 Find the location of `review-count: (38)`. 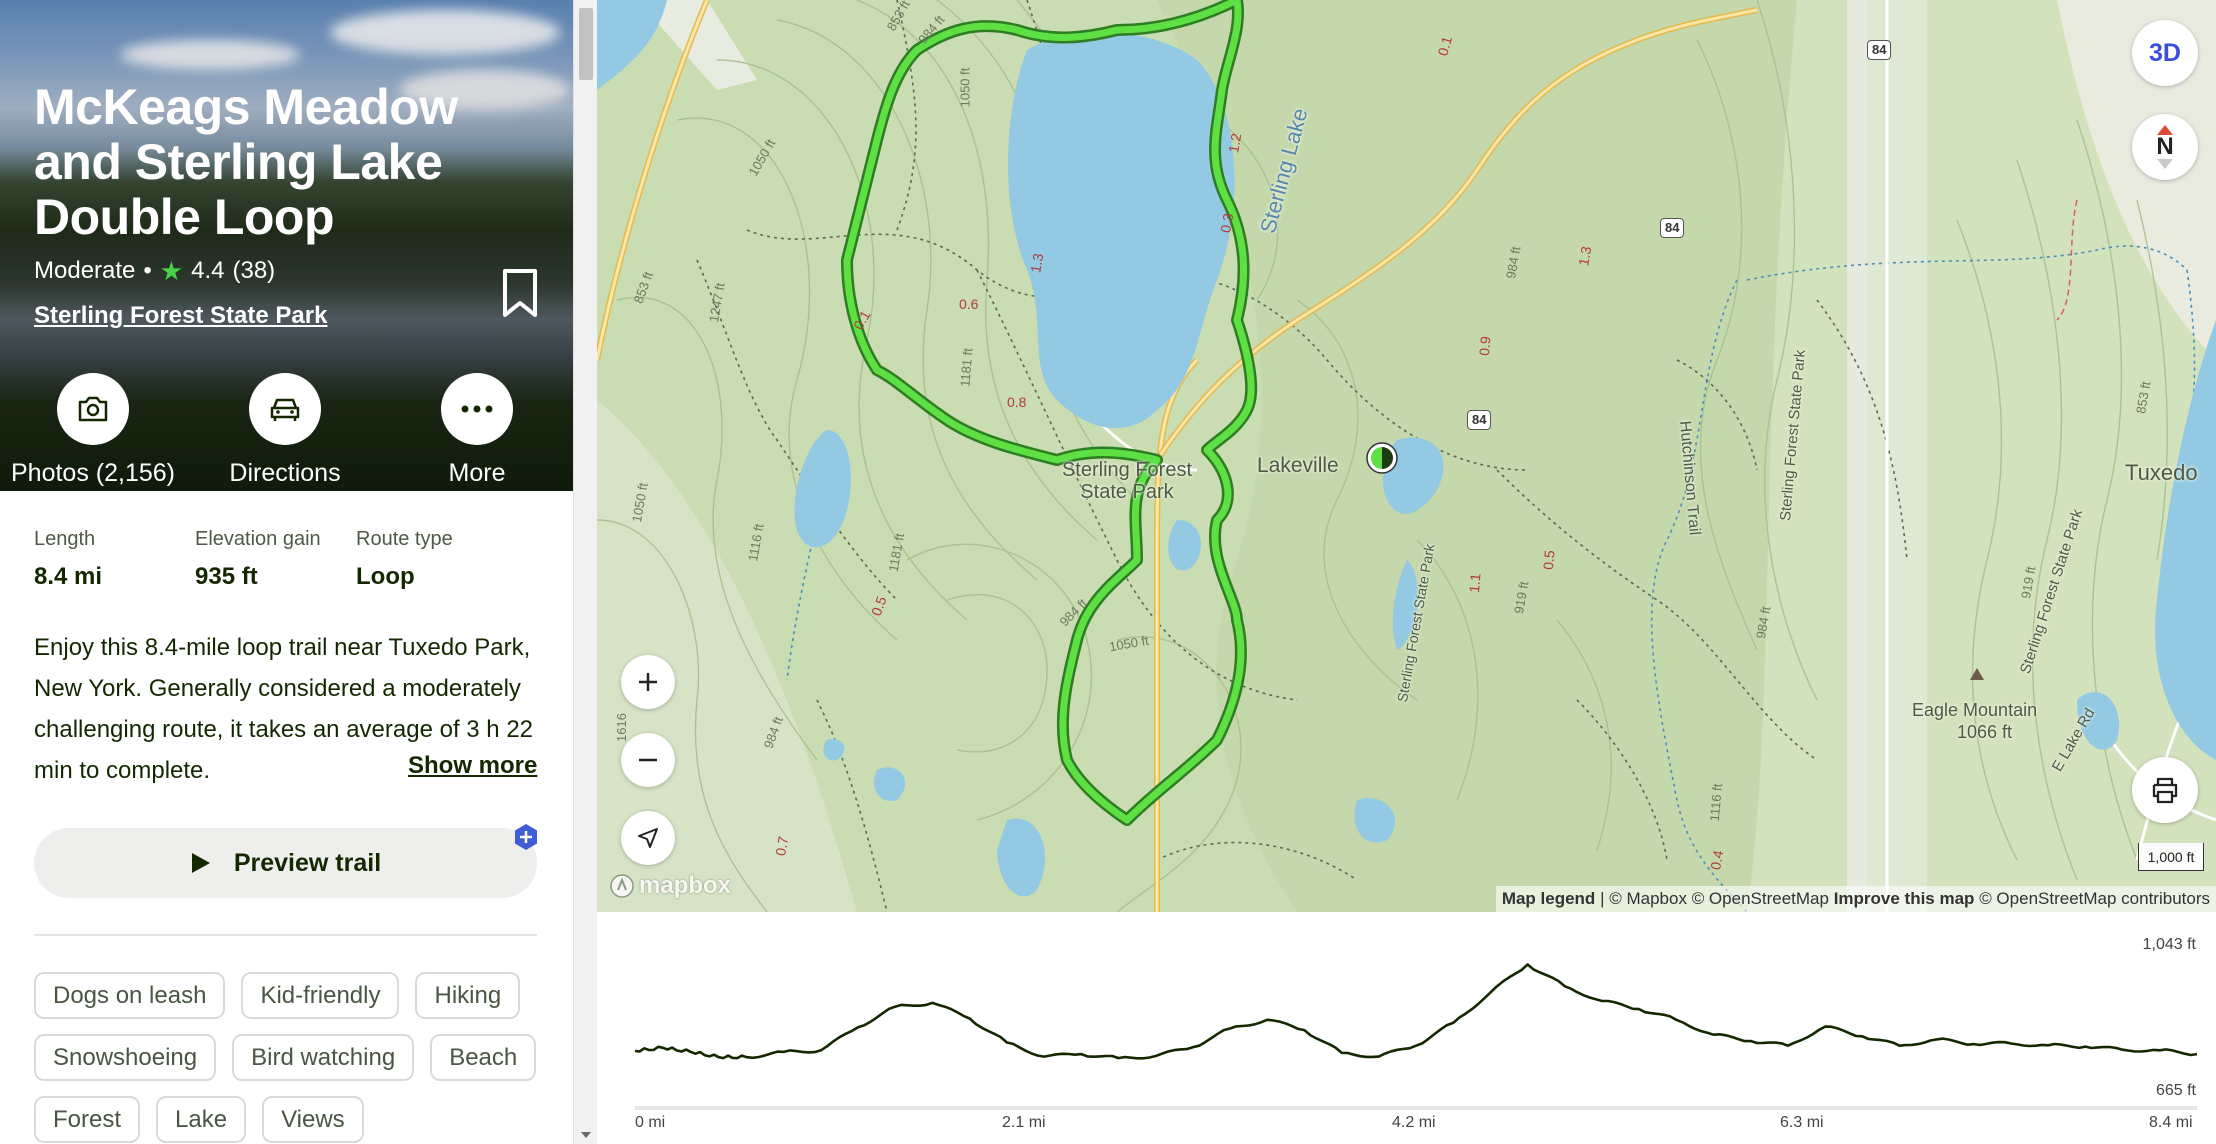

review-count: (38) is located at coordinates (254, 270).